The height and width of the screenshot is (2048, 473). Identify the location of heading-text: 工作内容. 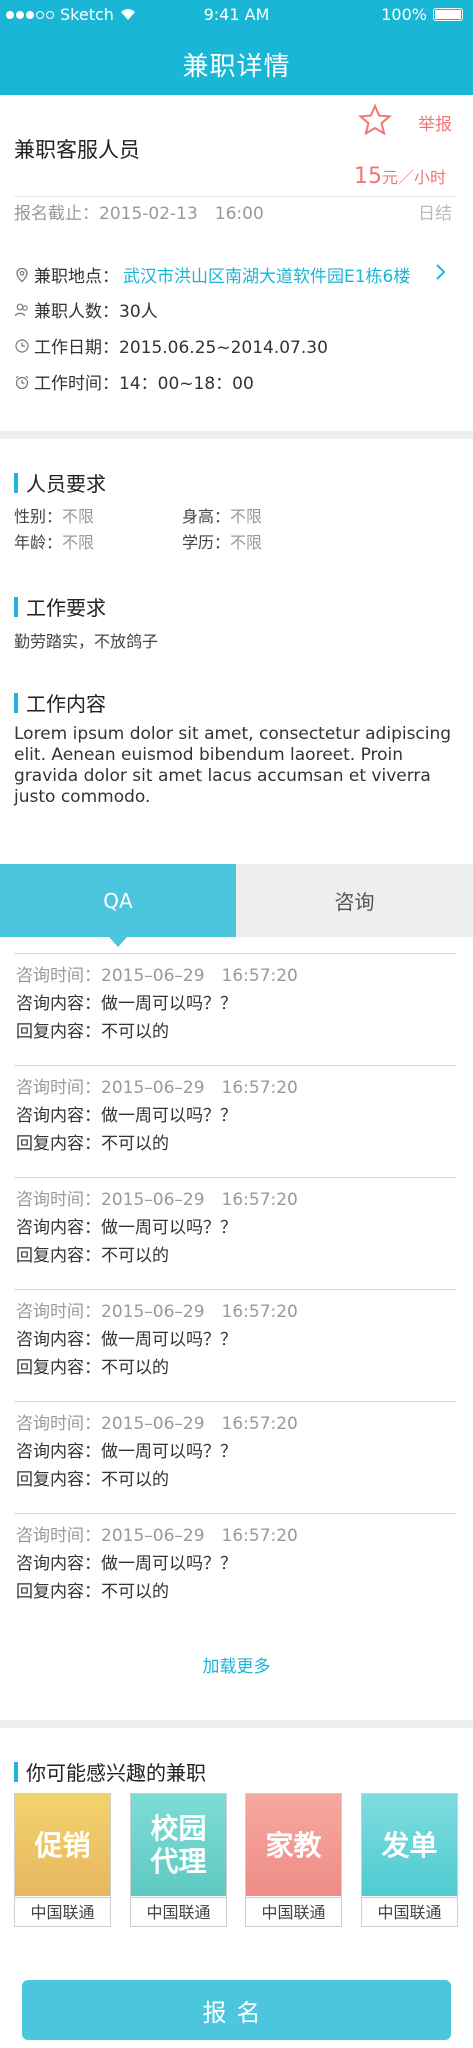
(66, 704).